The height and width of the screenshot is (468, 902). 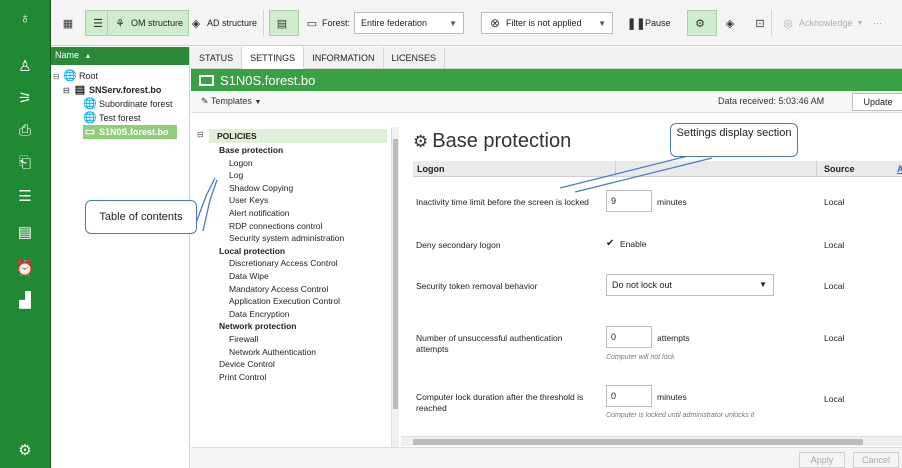 I want to click on settings-callout: Settings display section, so click(x=734, y=140).